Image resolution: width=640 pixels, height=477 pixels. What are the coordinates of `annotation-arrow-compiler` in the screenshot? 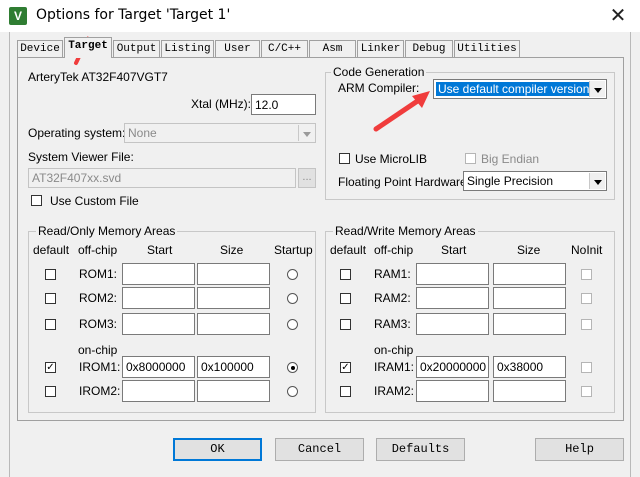 It's located at (401, 111).